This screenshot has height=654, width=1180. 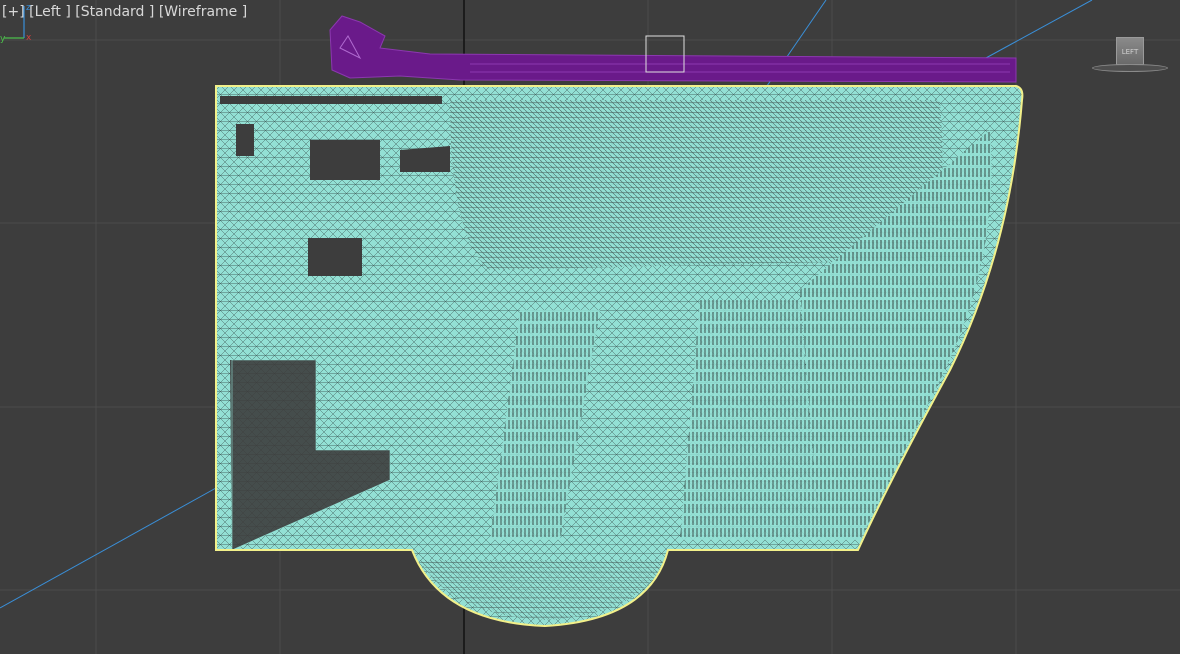 What do you see at coordinates (16, 23) in the screenshot?
I see `axis-tripod-icon: y z x` at bounding box center [16, 23].